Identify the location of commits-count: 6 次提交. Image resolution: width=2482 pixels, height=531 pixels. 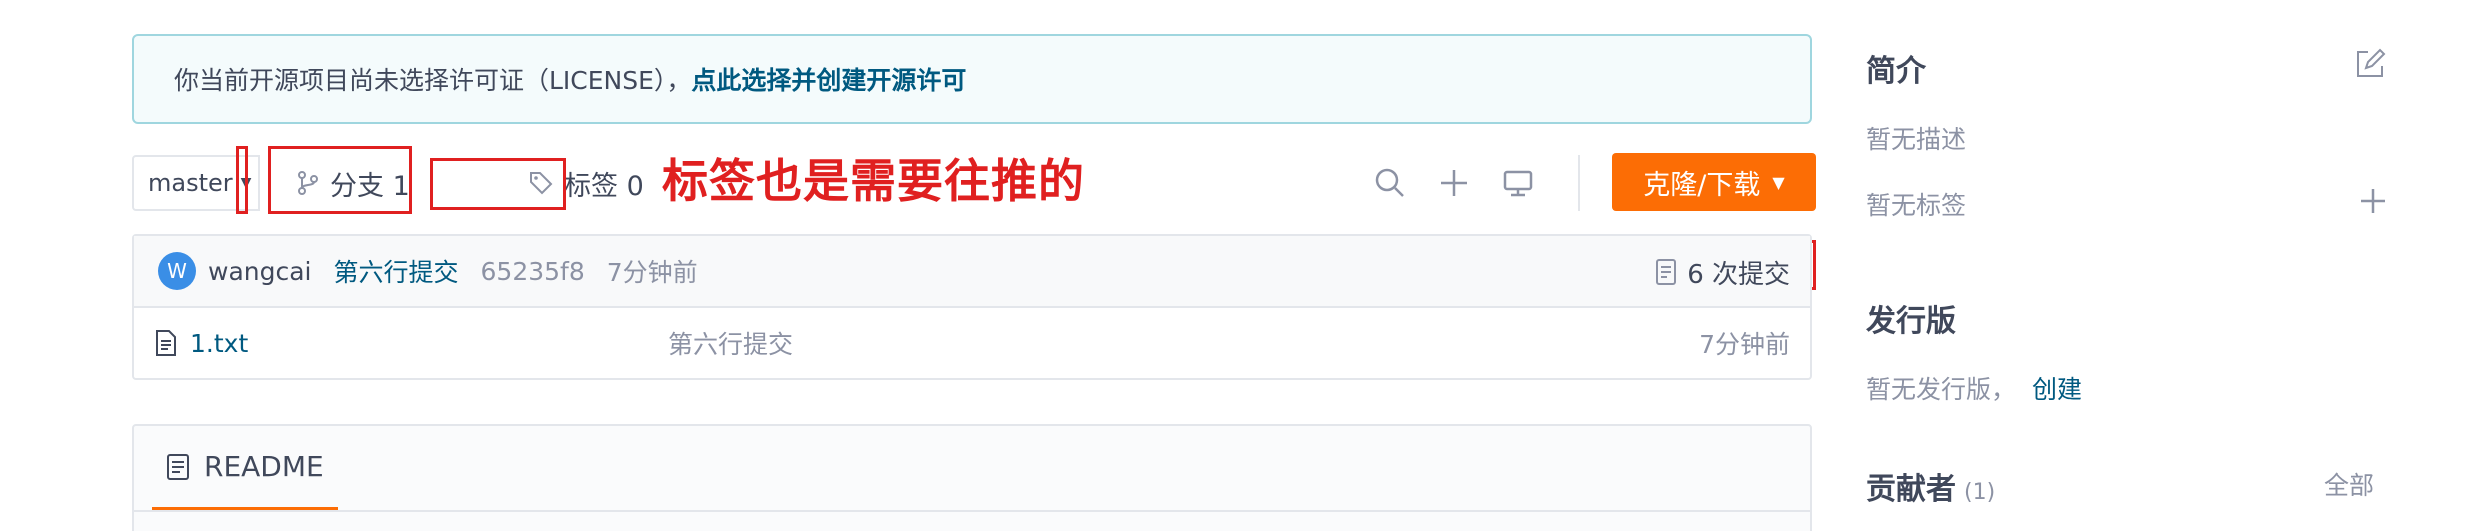
(1738, 274).